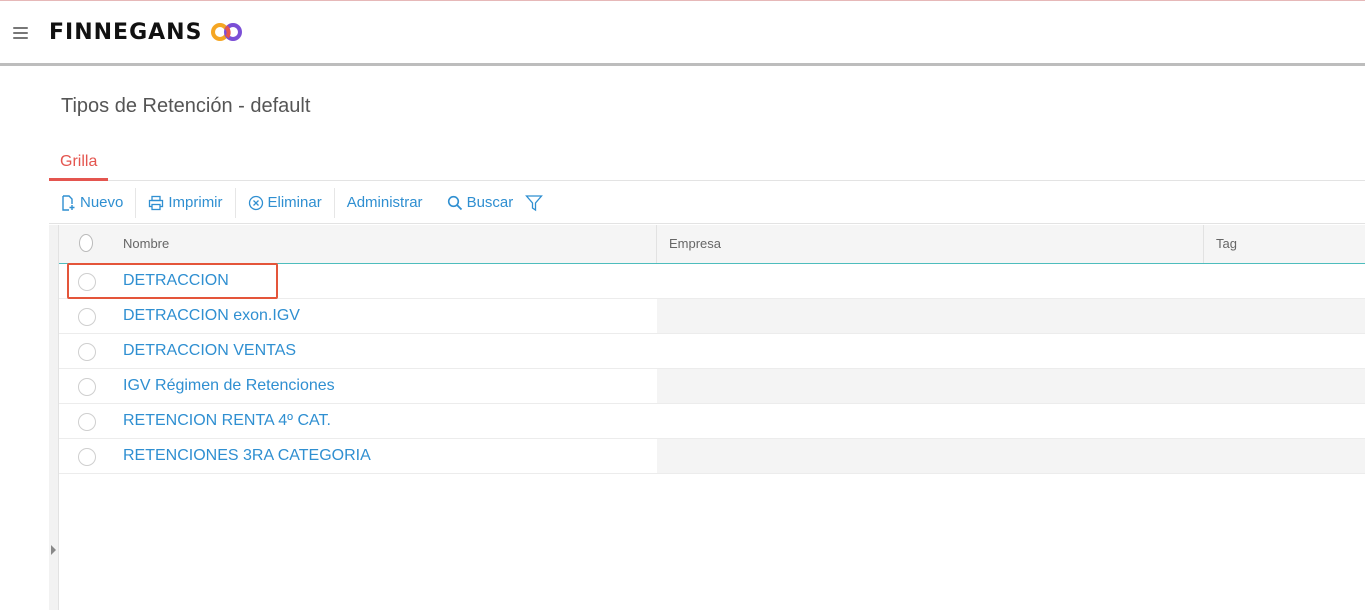  I want to click on table-row: IGV Régimen de Retenciones, so click(712, 386).